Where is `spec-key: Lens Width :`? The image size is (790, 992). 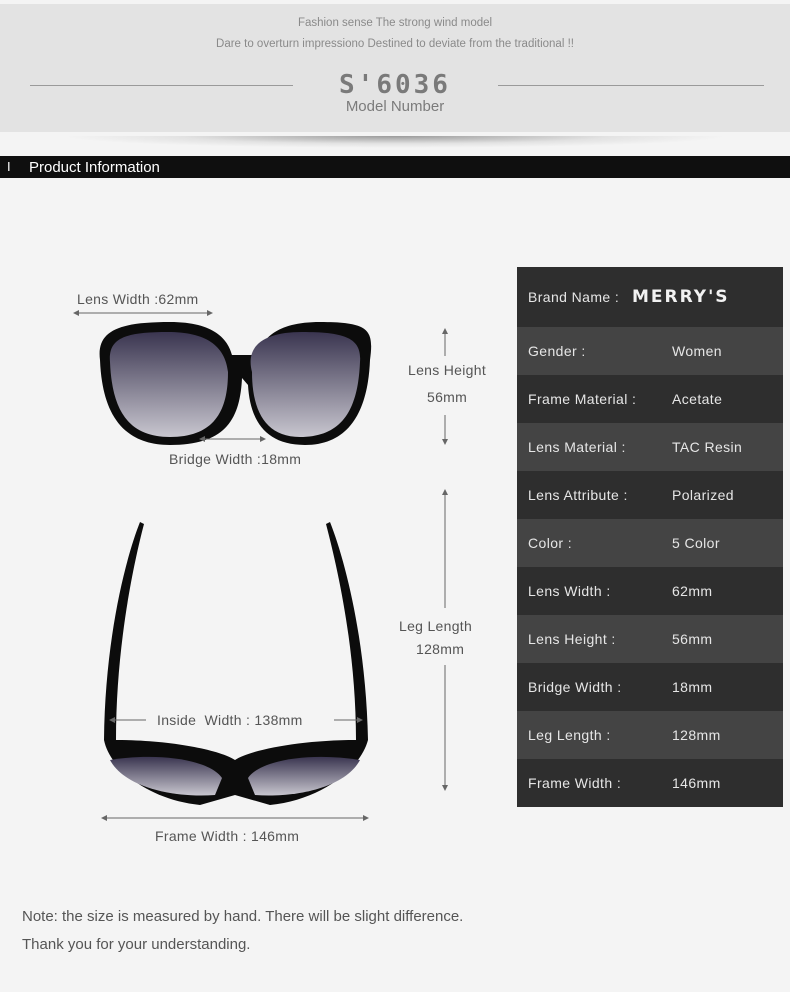
spec-key: Lens Width : is located at coordinates (569, 591).